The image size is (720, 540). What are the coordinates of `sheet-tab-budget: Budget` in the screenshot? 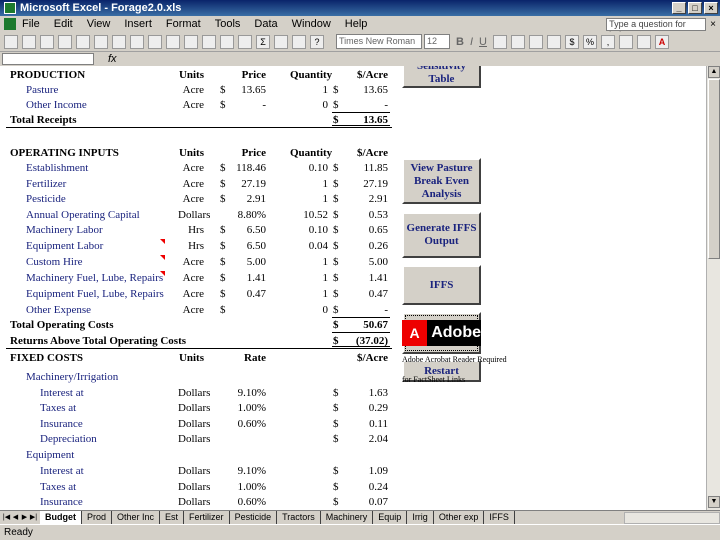 It's located at (61, 517).